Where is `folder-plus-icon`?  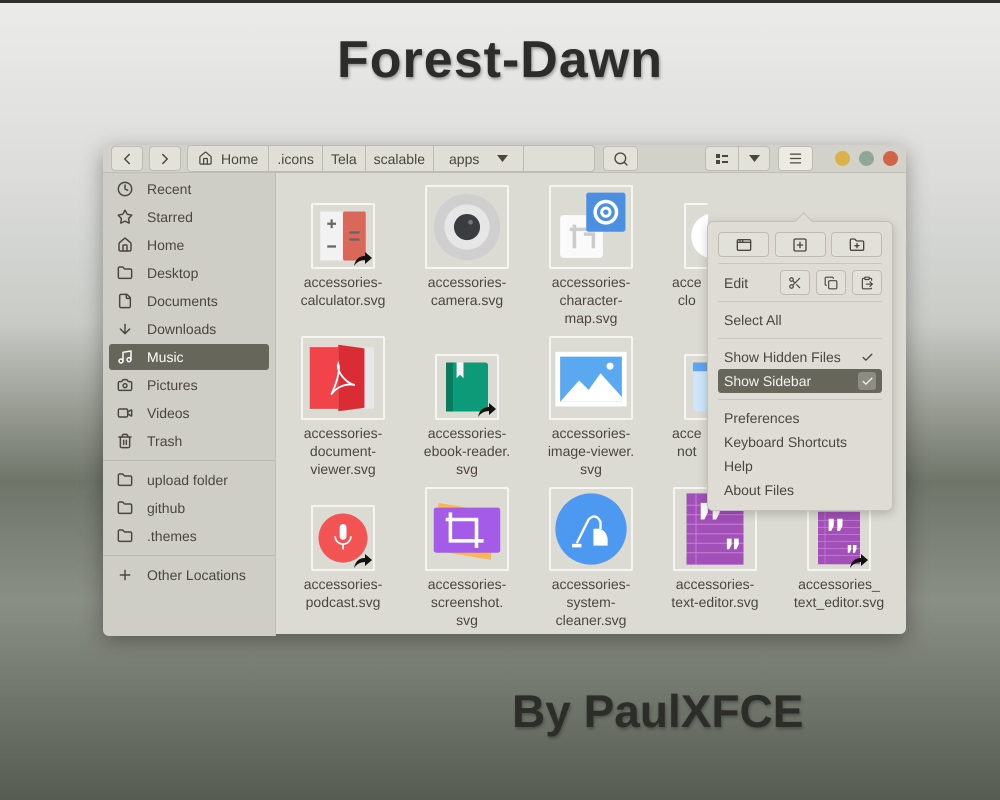 folder-plus-icon is located at coordinates (856, 244).